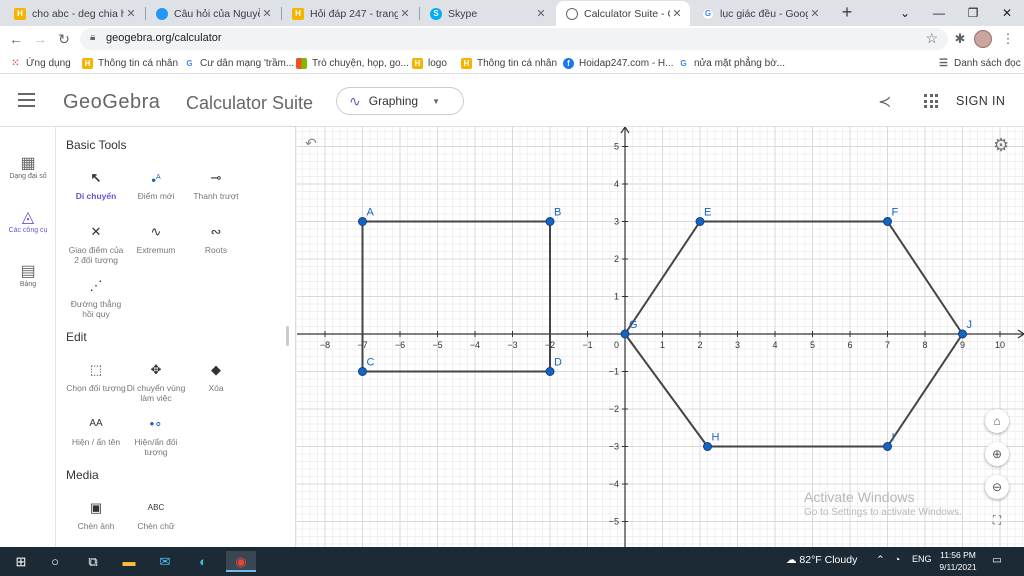 Image resolution: width=1024 pixels, height=576 pixels. I want to click on rail-tools: ◬ Các công cụ, so click(28, 221).